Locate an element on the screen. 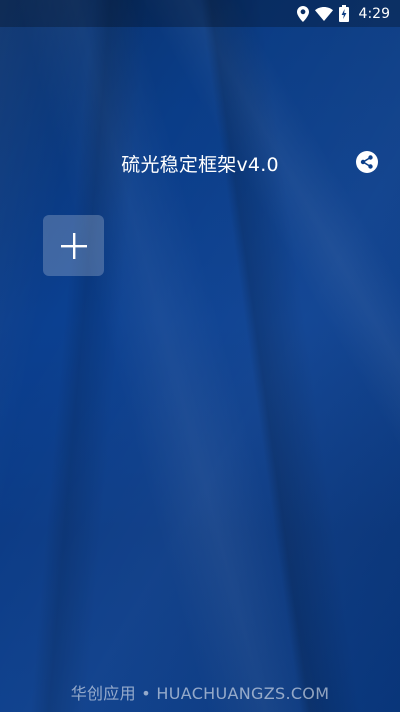 The height and width of the screenshot is (712, 400). share-button is located at coordinates (367, 162).